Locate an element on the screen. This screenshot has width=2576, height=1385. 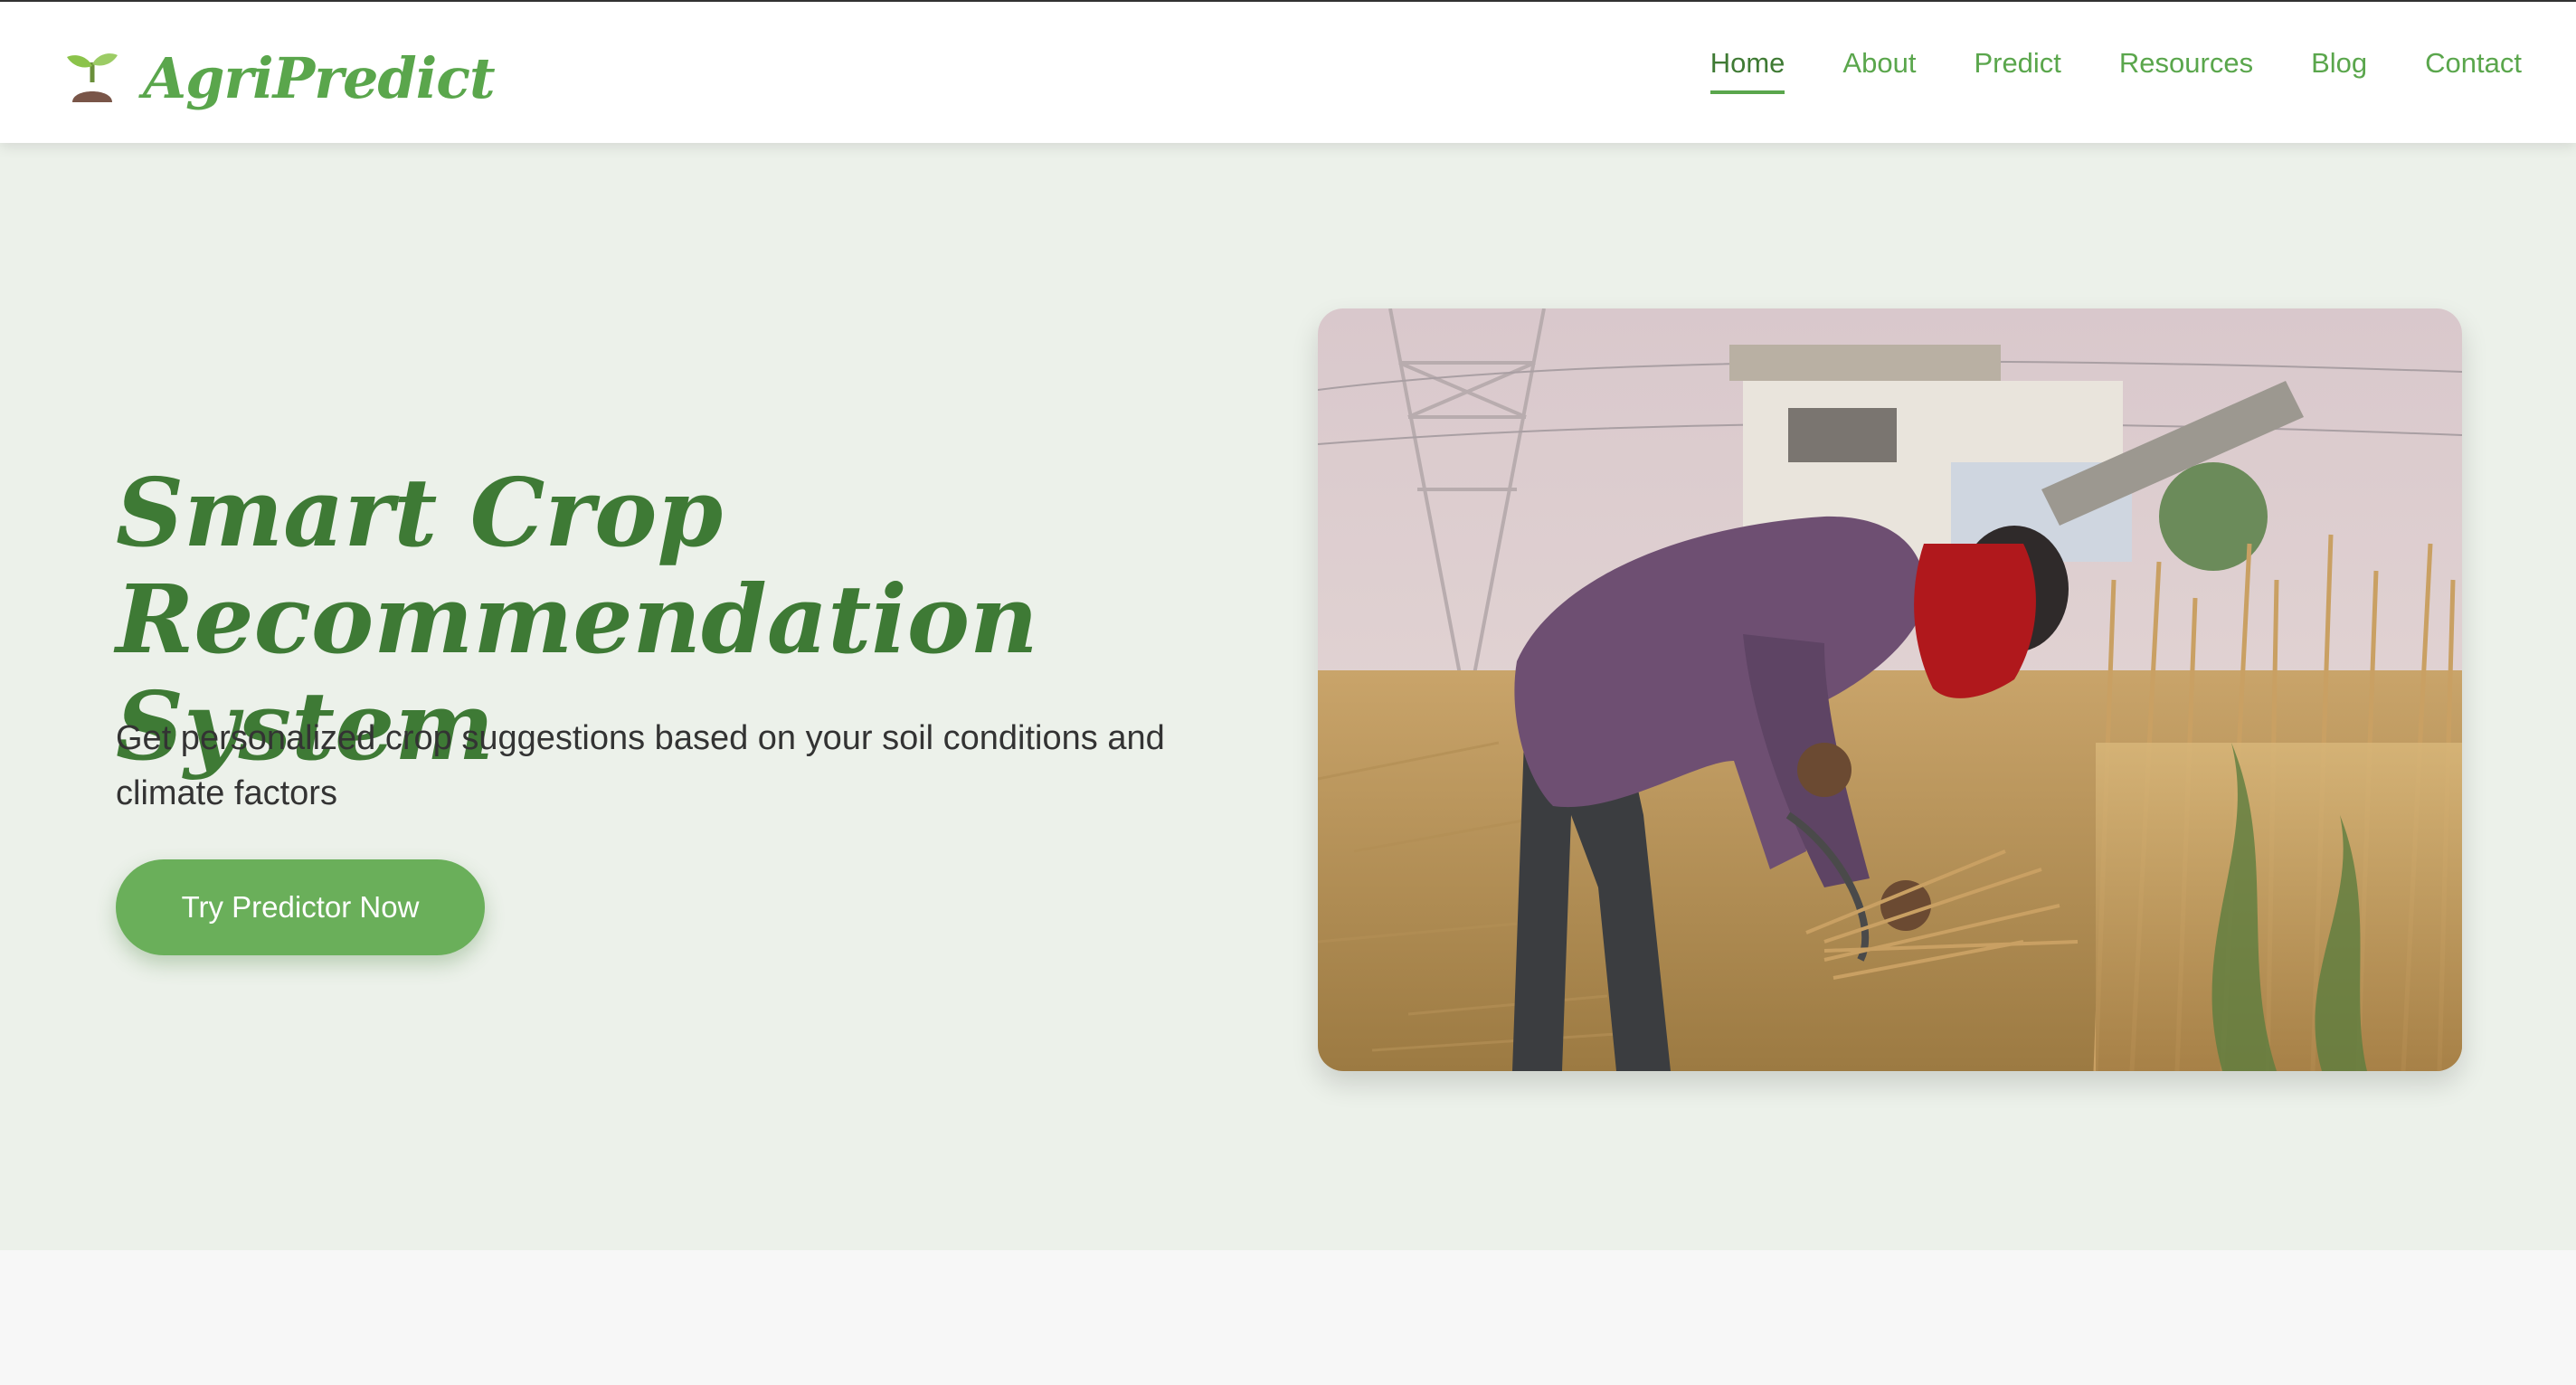
nav-about: About is located at coordinates (1879, 70).